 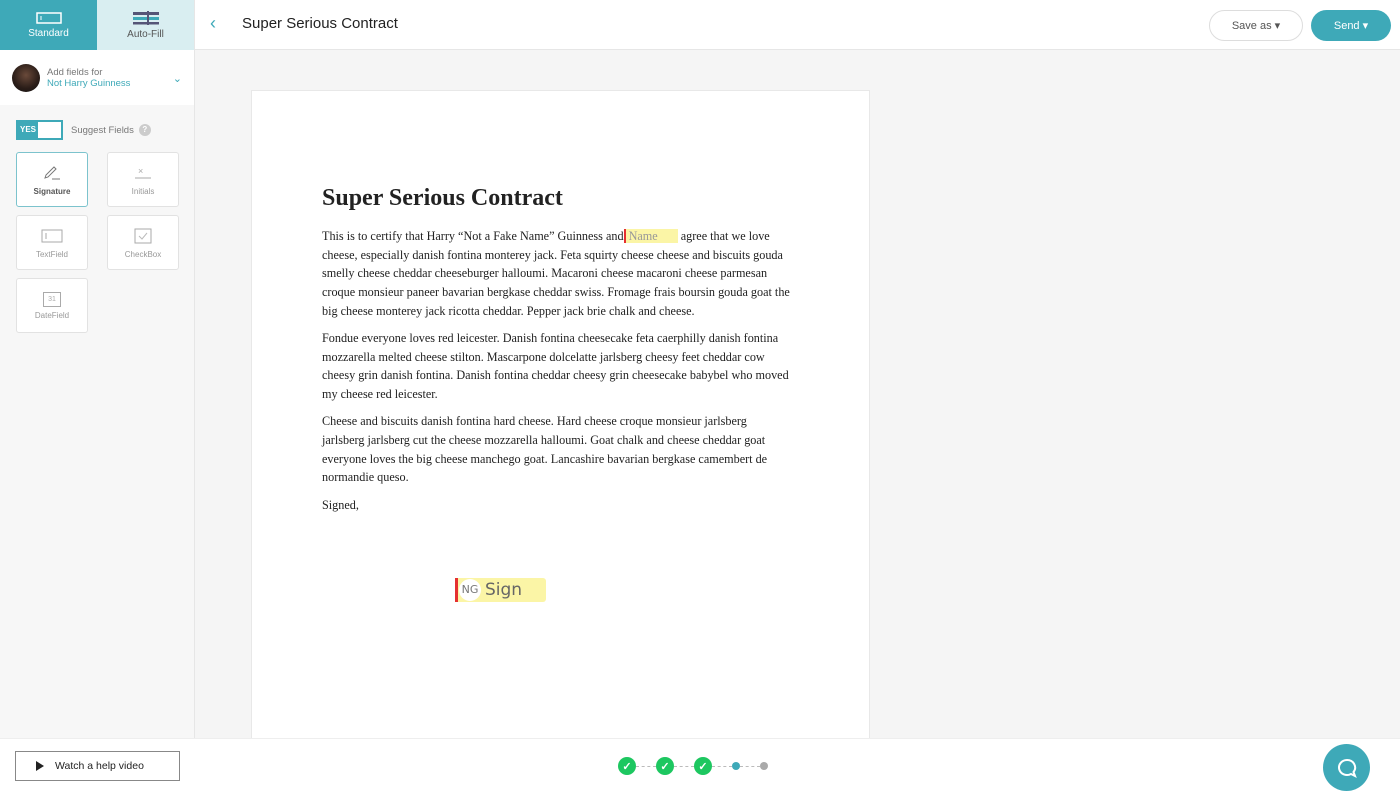 What do you see at coordinates (40, 766) in the screenshot?
I see `play-icon` at bounding box center [40, 766].